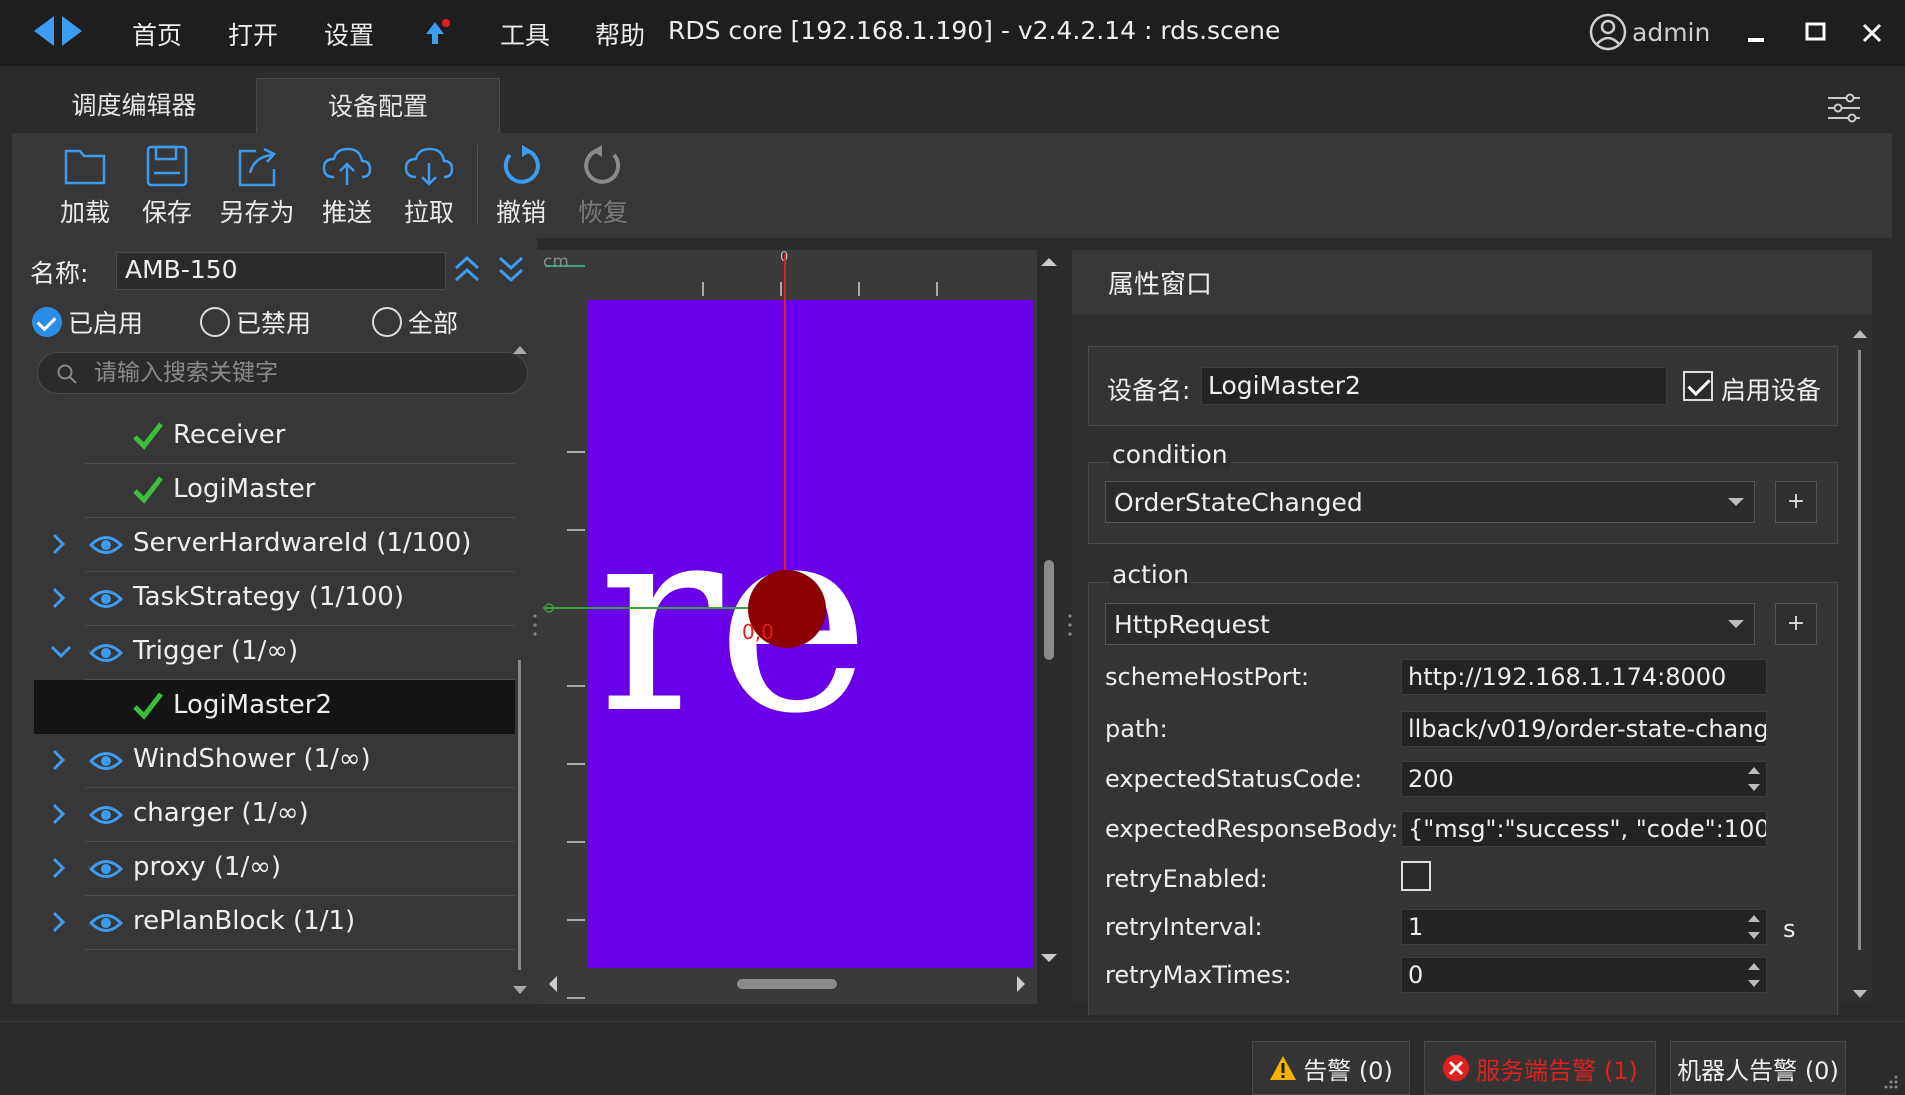 Image resolution: width=1905 pixels, height=1095 pixels. What do you see at coordinates (429, 186) in the screenshot?
I see `pull-button: 拉取` at bounding box center [429, 186].